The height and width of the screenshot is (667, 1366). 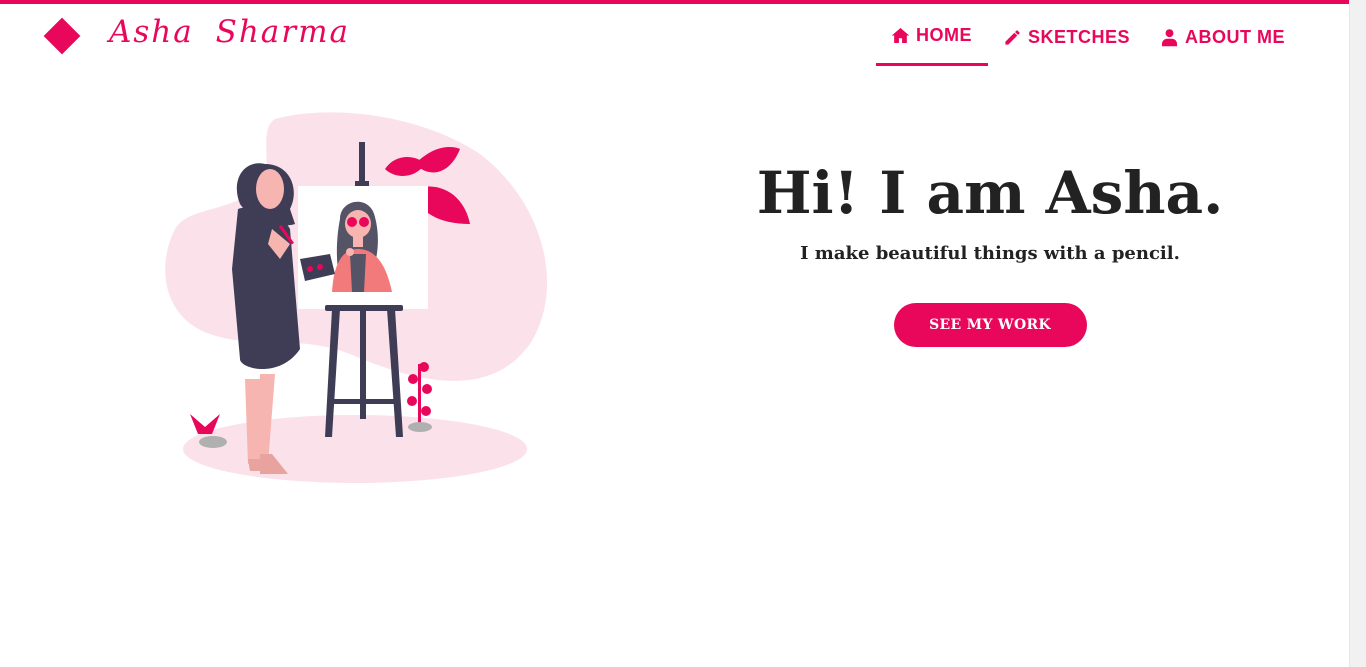 I want to click on nav-sketches-link: SKETCHES, so click(x=1066, y=37).